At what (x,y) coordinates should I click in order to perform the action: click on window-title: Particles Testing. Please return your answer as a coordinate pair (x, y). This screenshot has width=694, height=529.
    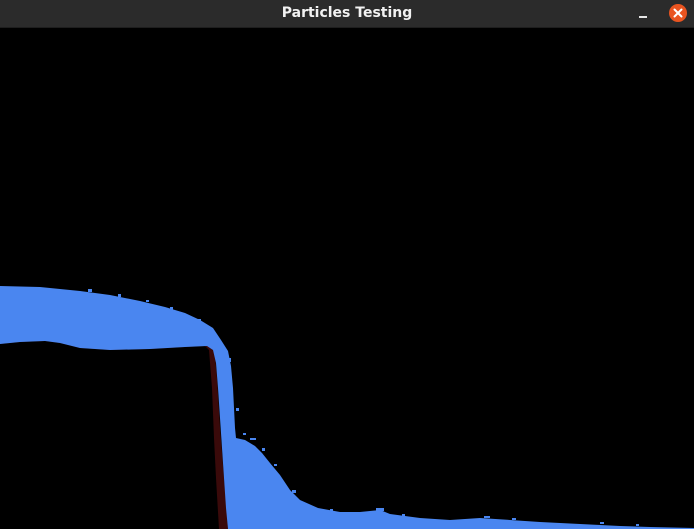
    Looking at the image, I should click on (347, 13).